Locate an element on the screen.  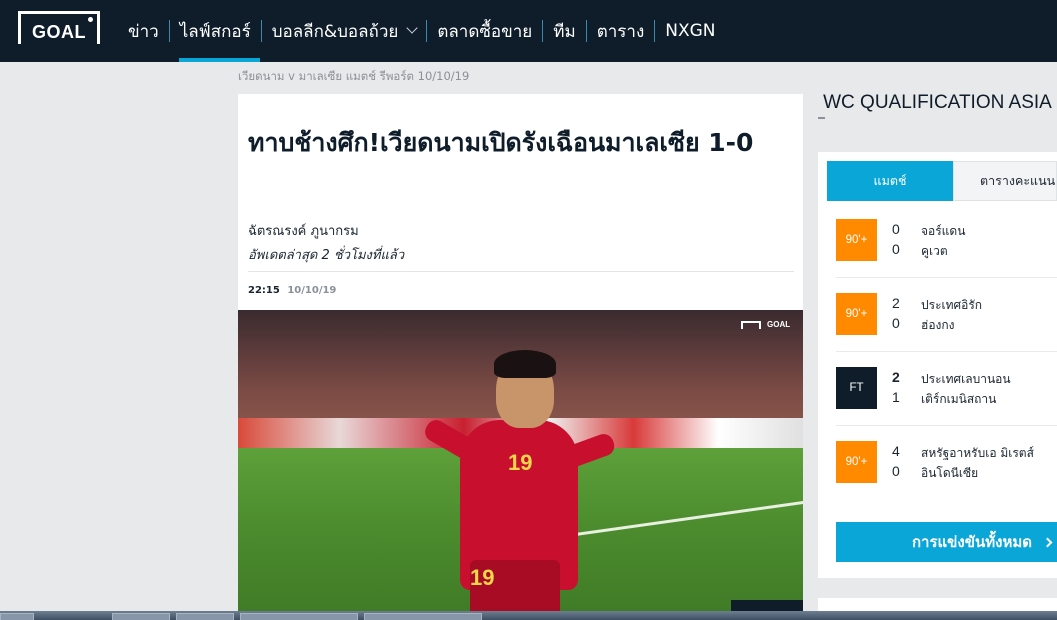
match-status-badge: FT is located at coordinates (856, 388).